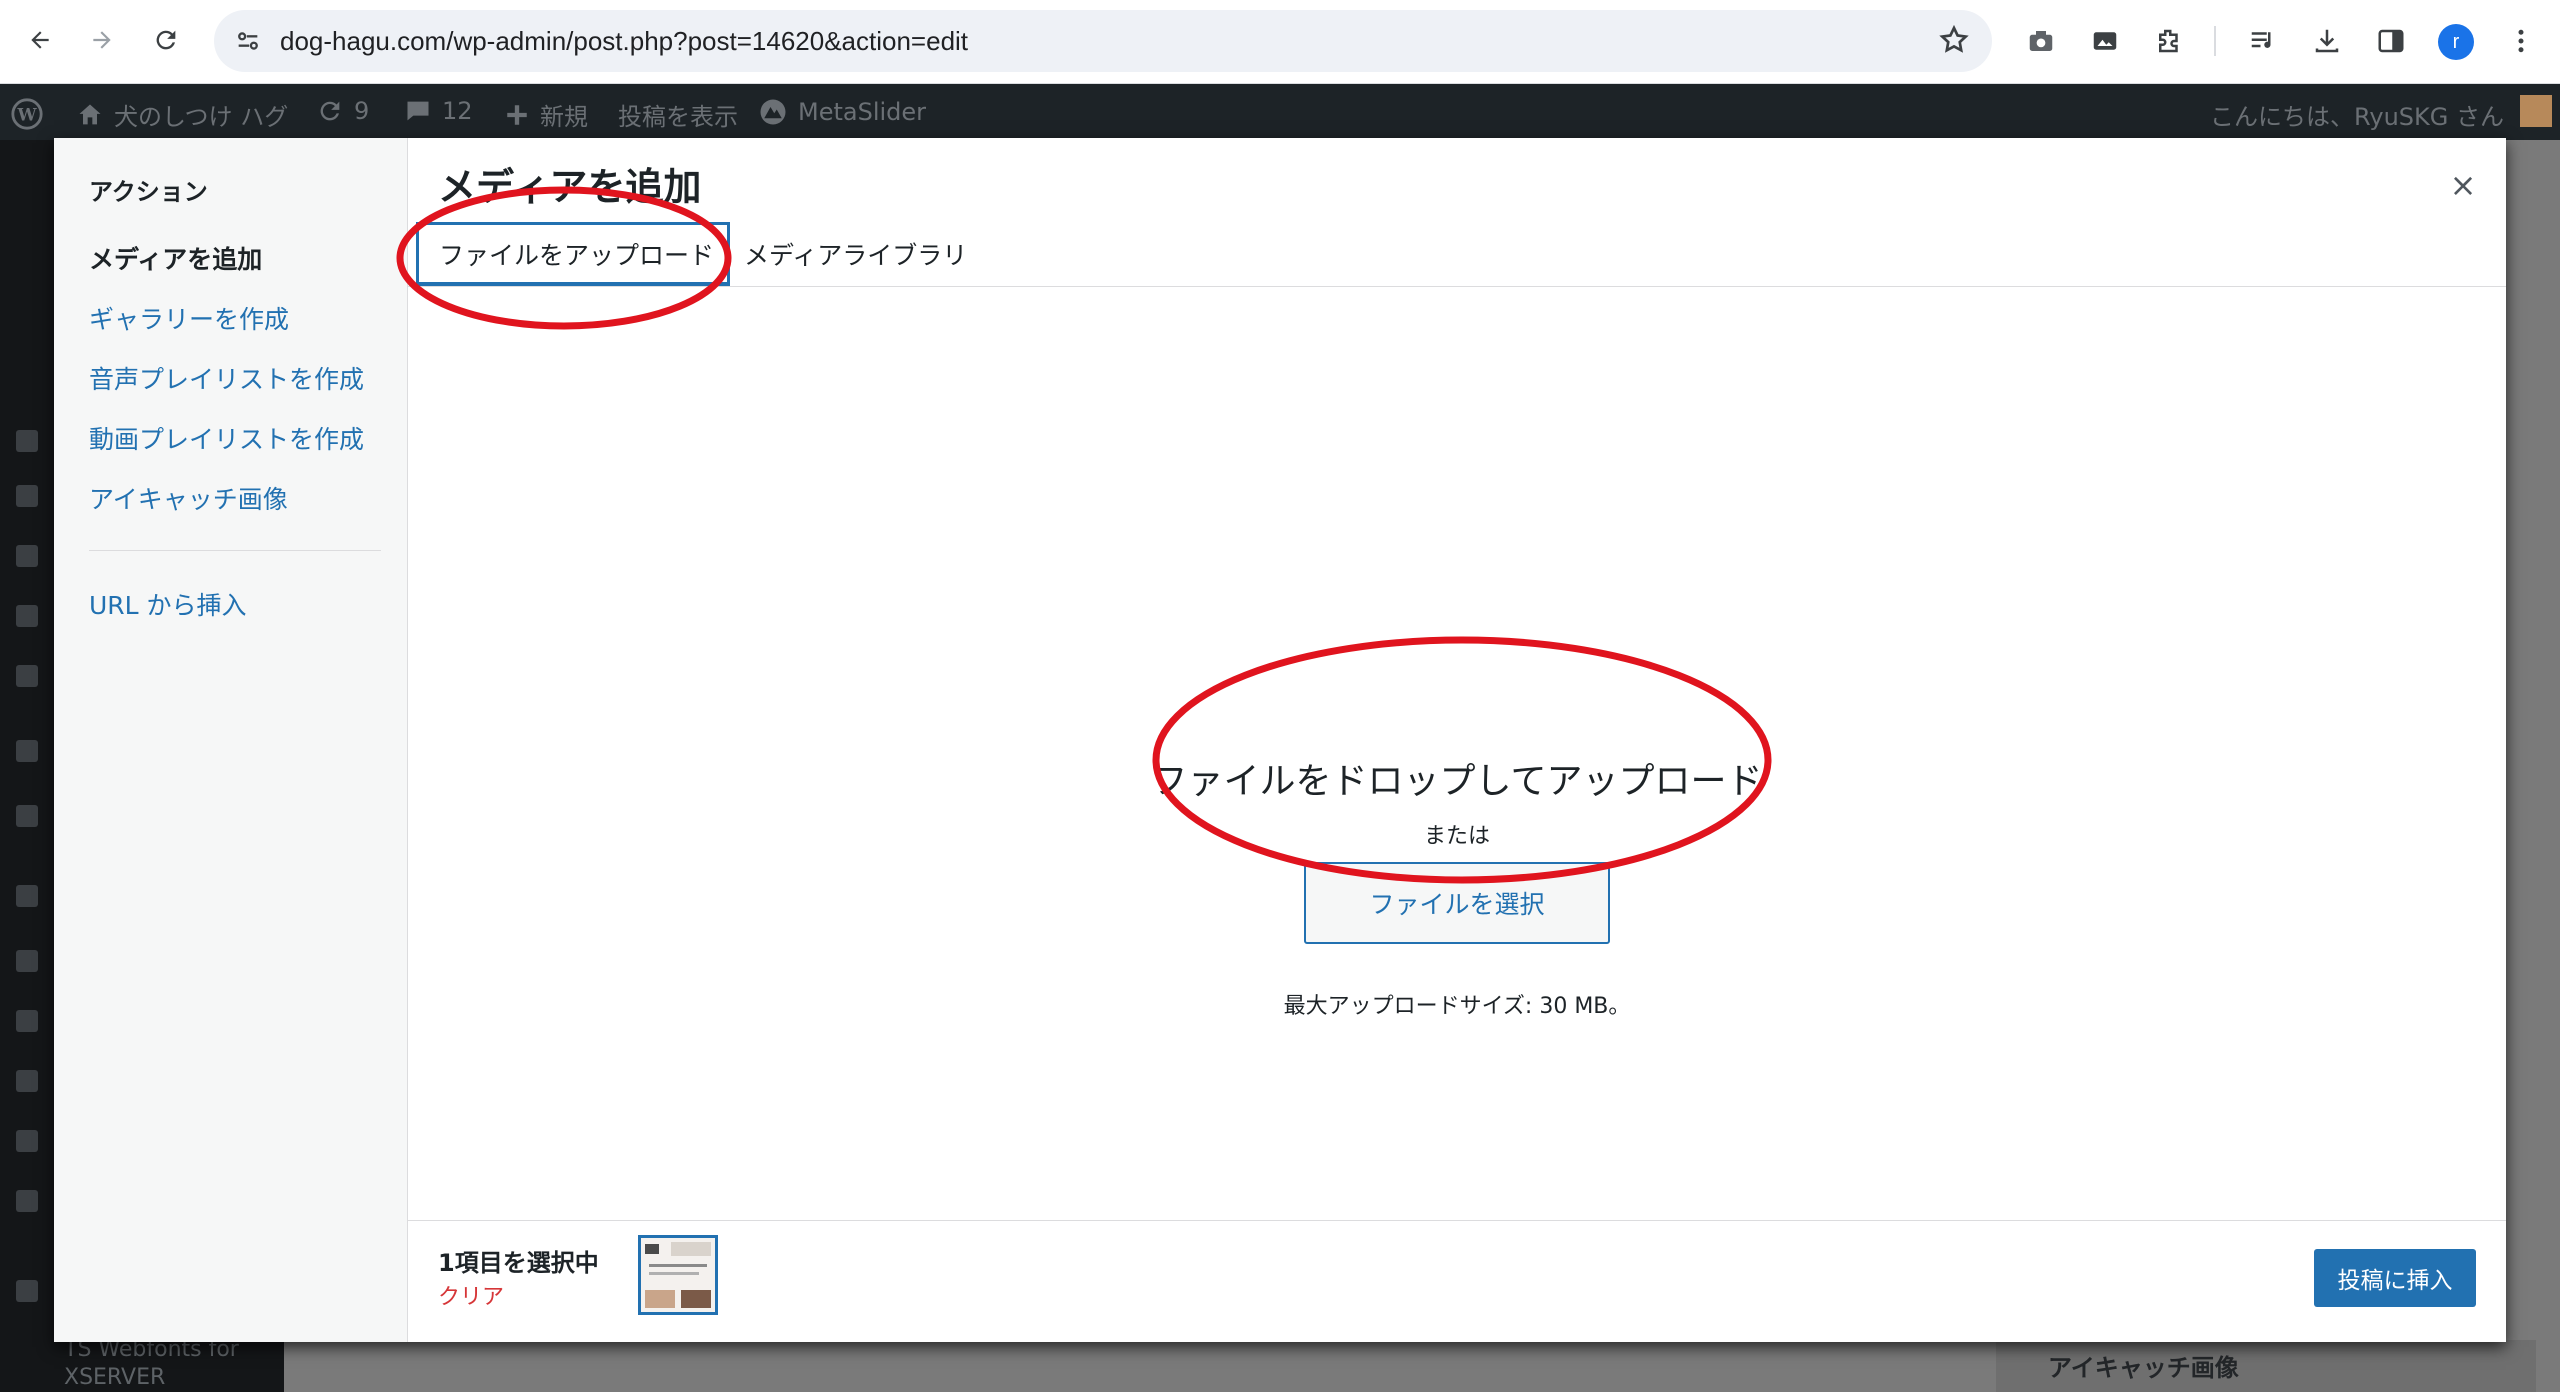 The width and height of the screenshot is (2560, 1392). I want to click on users-menu-icon, so click(27, 1021).